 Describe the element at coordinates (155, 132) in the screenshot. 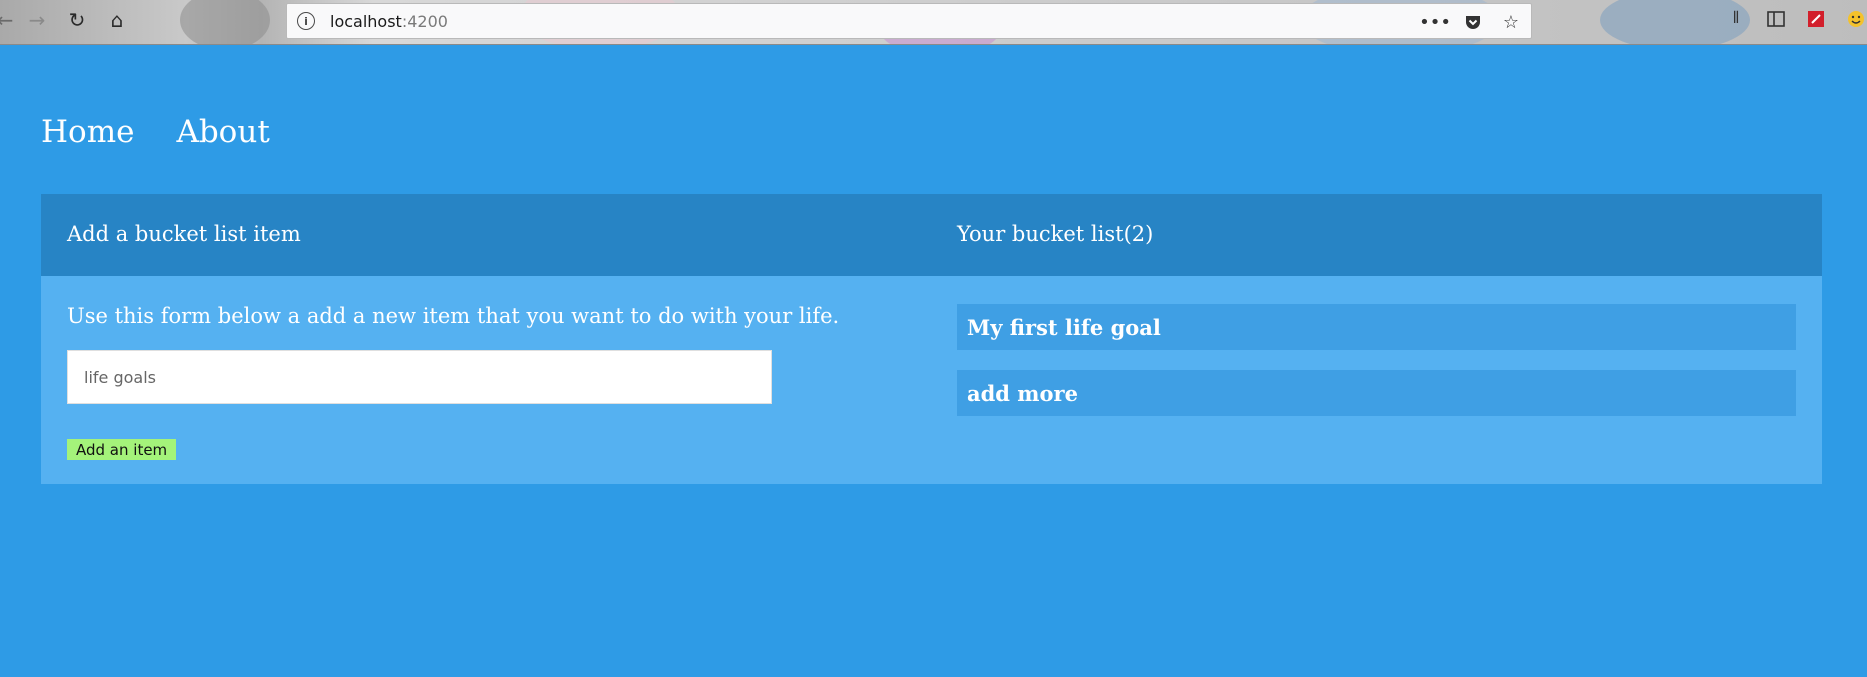

I see `page-nav: Home About` at that location.